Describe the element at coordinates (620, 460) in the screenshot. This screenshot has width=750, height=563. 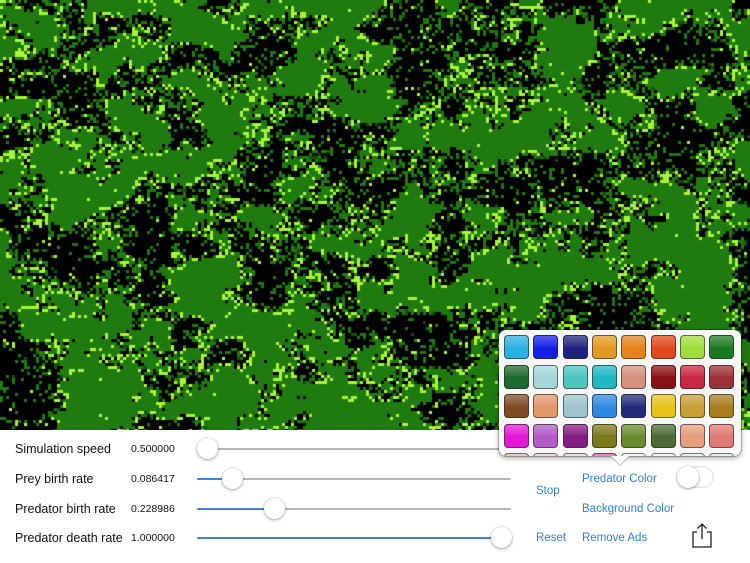
I see `popover-arrow` at that location.